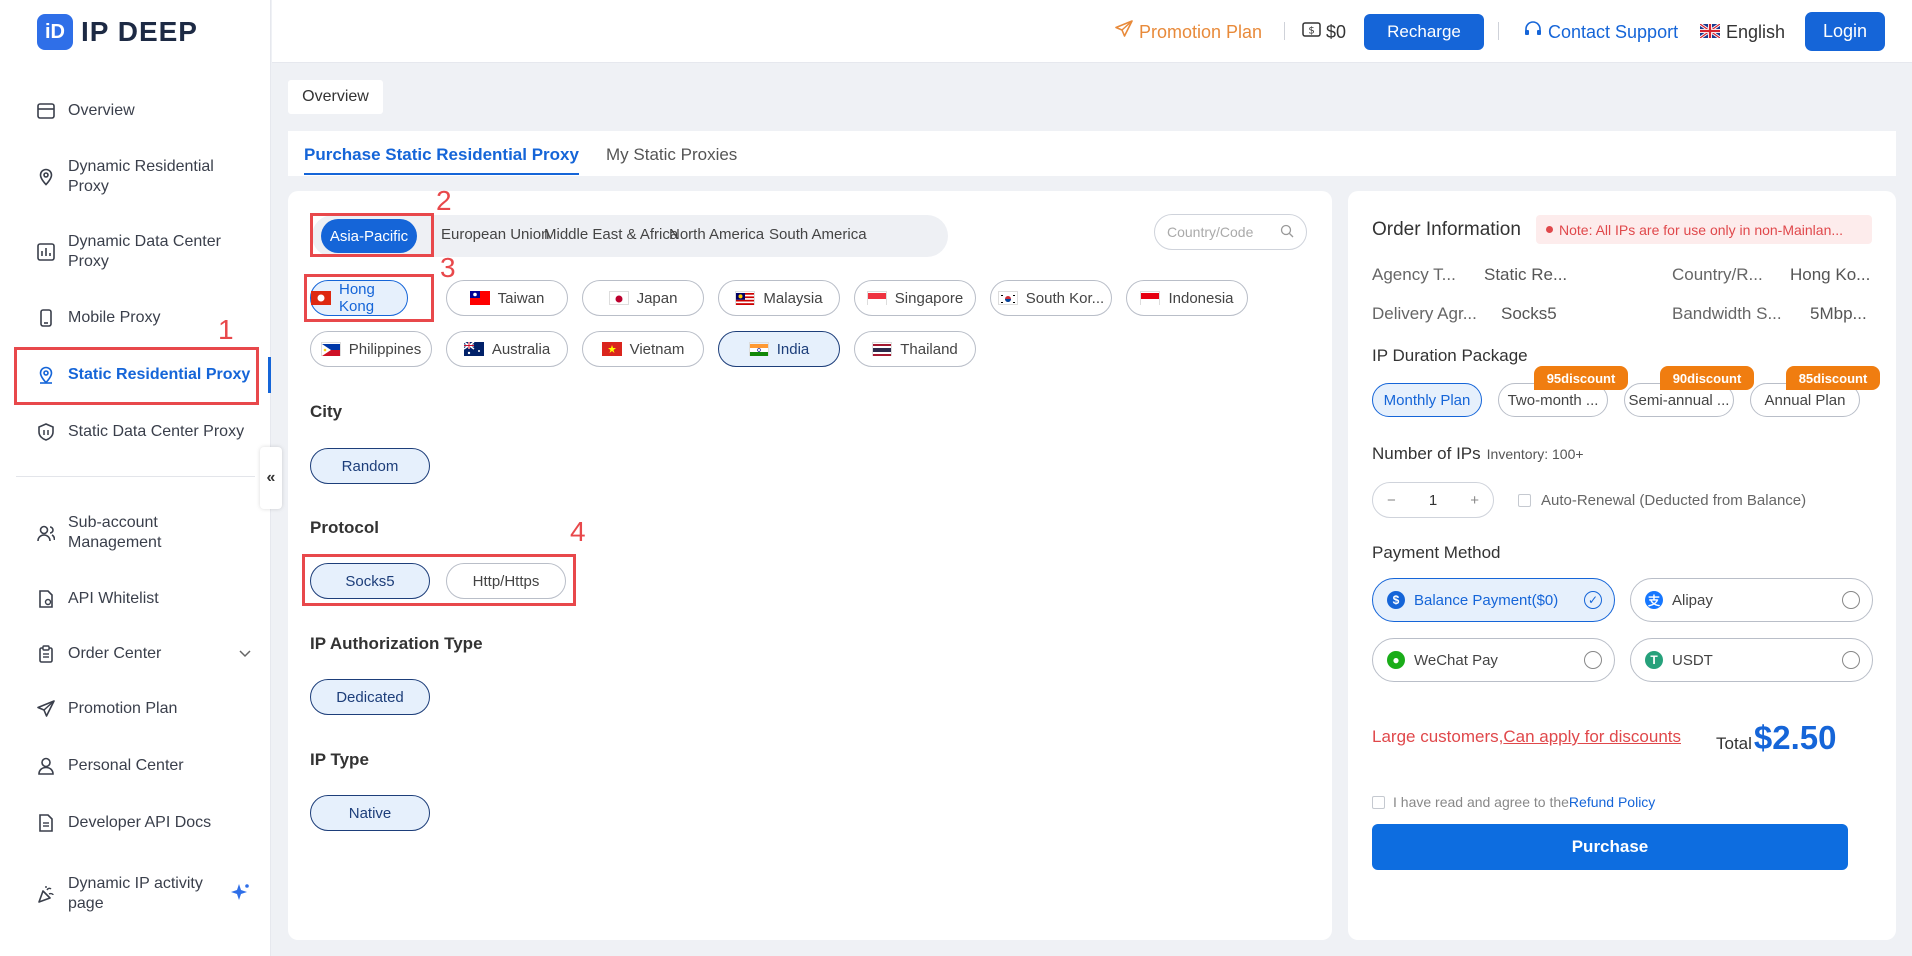 This screenshot has width=1912, height=956. What do you see at coordinates (370, 466) in the screenshot?
I see `city-option-random: Random` at bounding box center [370, 466].